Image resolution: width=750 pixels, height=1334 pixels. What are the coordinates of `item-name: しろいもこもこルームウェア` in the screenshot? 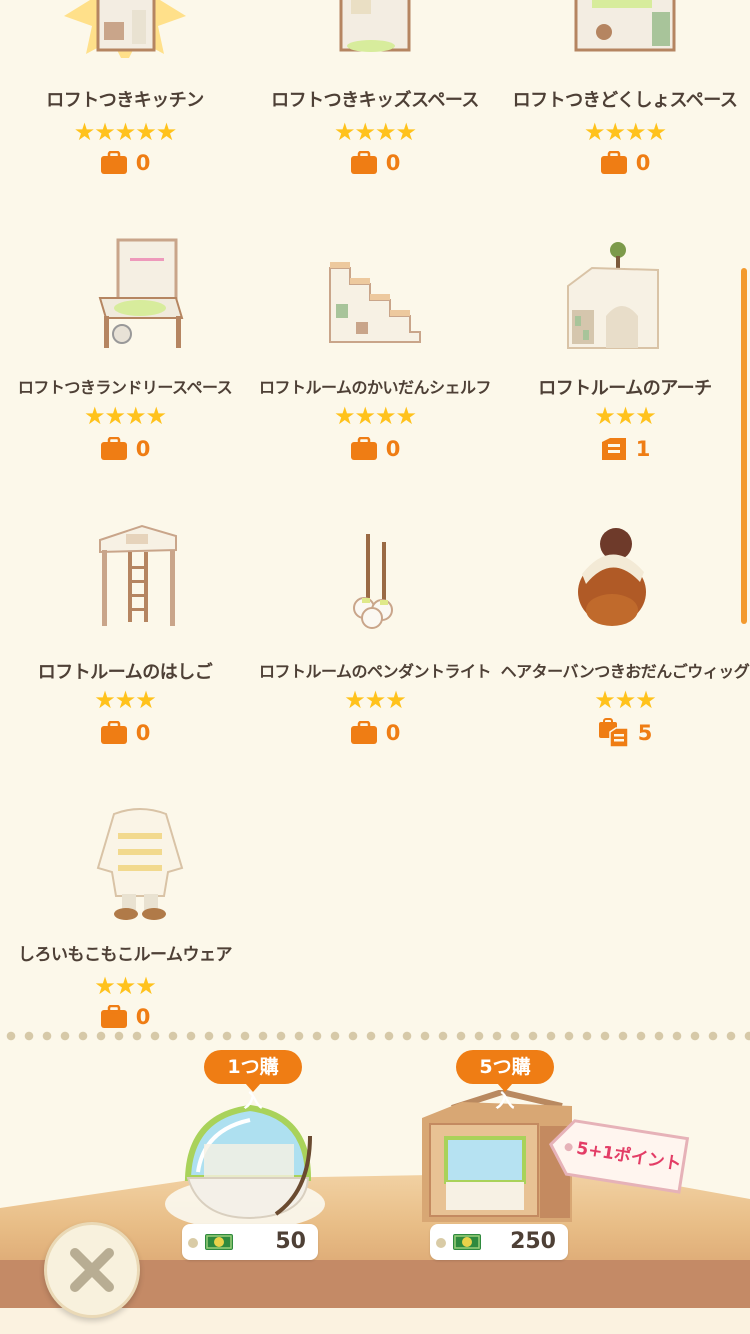 It's located at (125, 955).